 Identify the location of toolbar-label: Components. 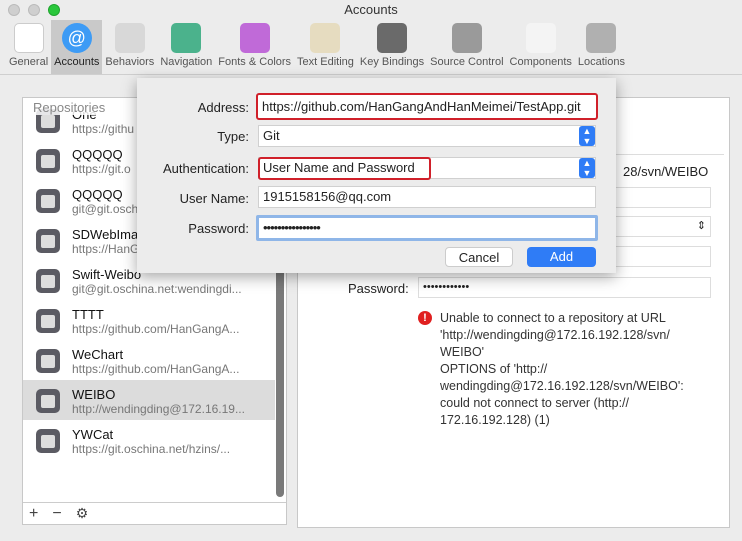
(540, 62).